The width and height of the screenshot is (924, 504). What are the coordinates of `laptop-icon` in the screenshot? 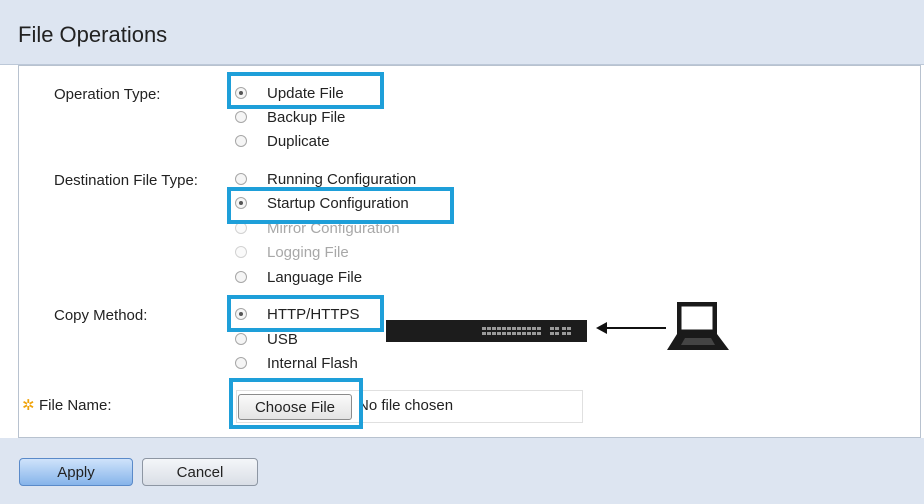 It's located at (698, 326).